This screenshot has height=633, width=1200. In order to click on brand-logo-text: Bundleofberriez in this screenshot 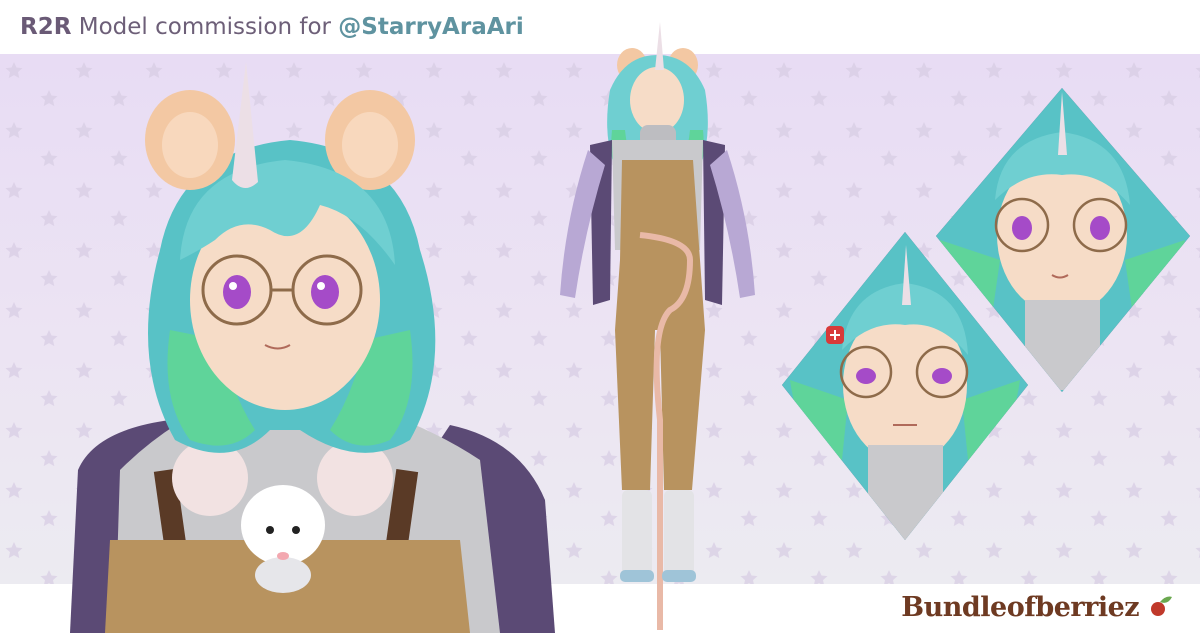, I will do `click(1020, 607)`.